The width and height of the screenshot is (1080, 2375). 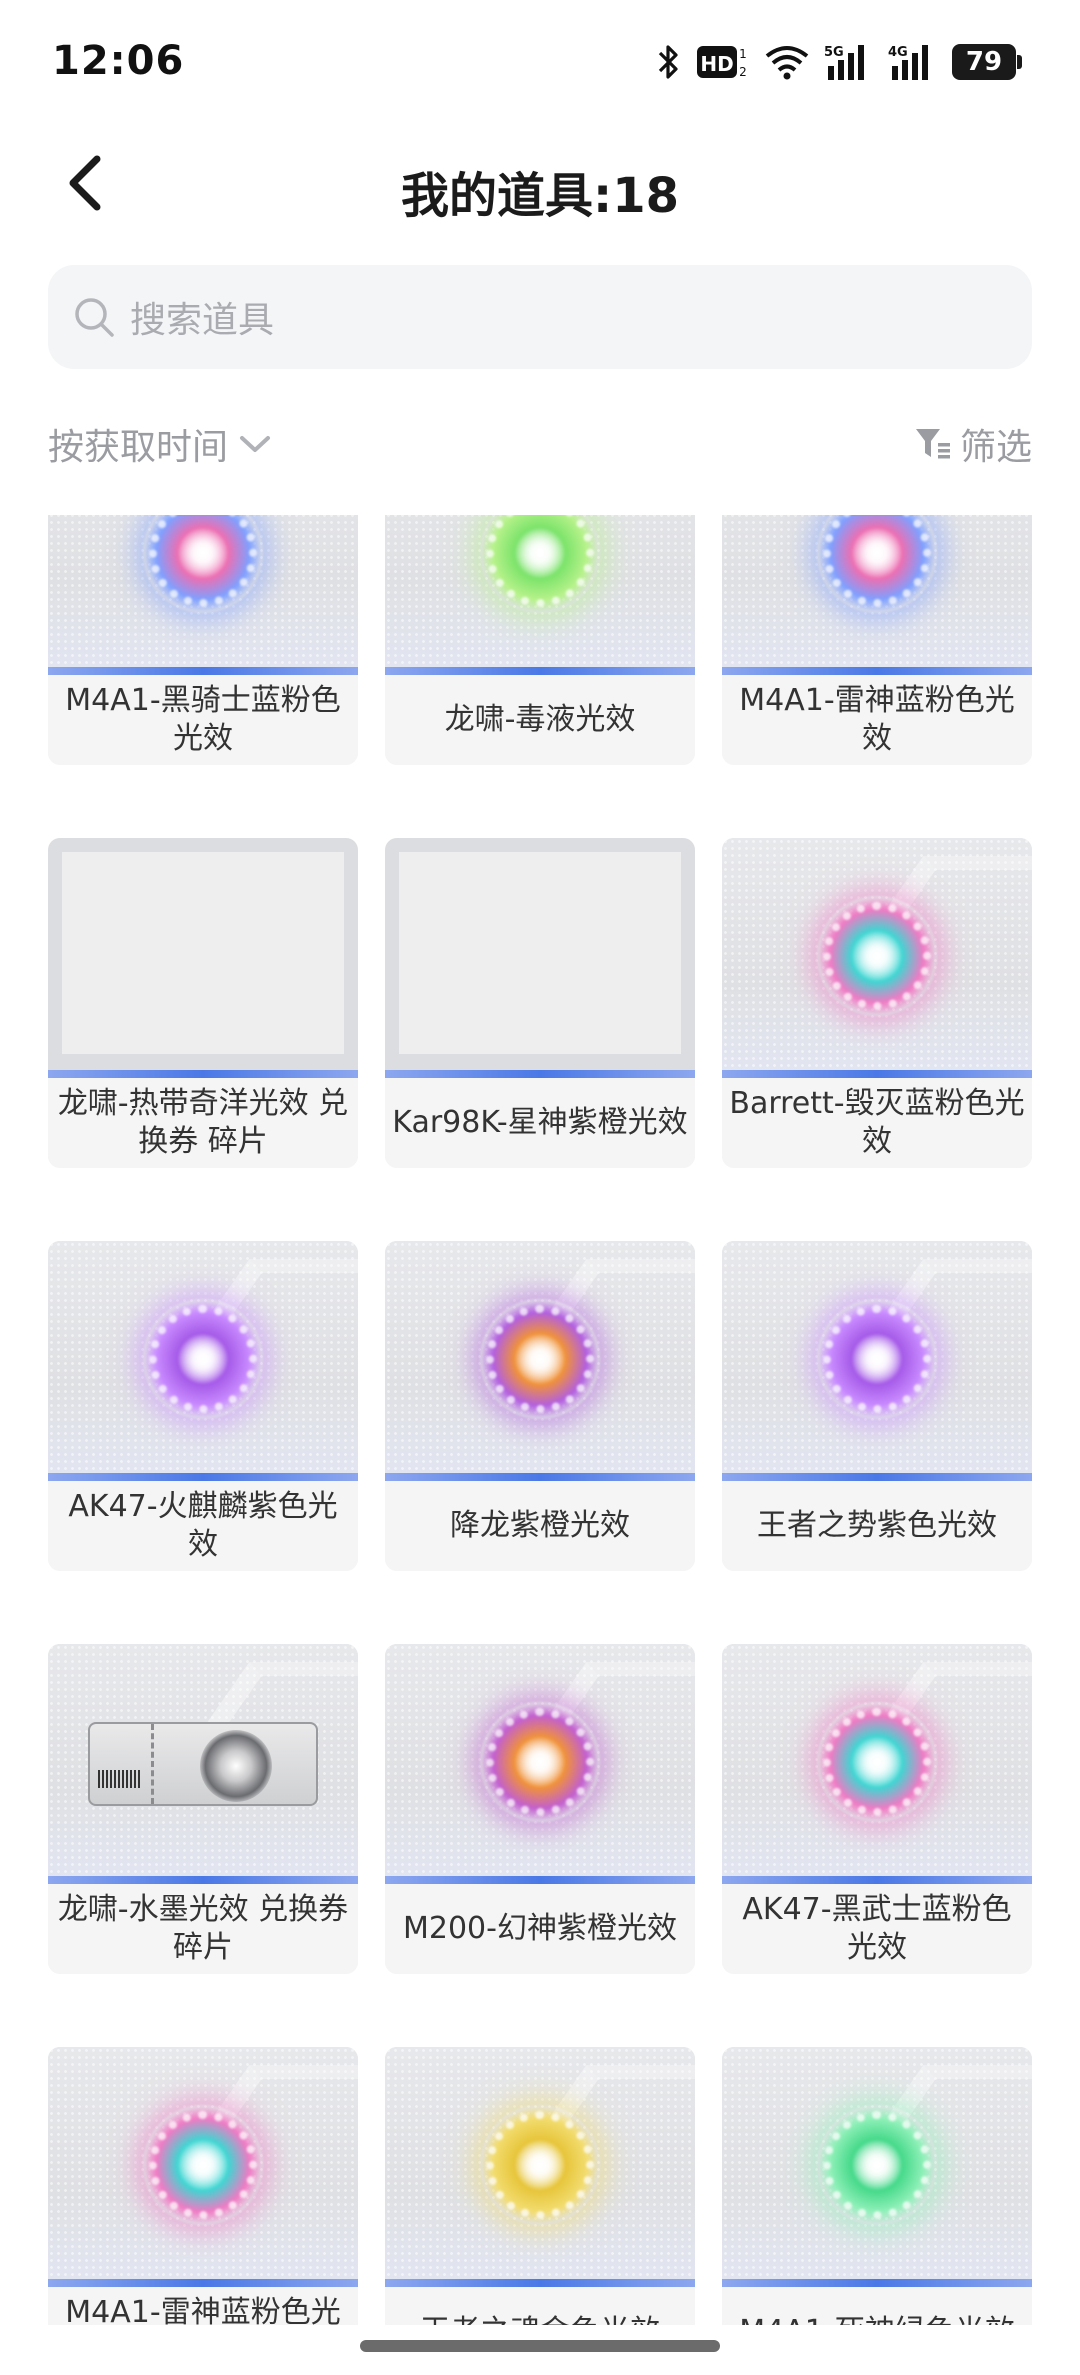 What do you see at coordinates (202, 320) in the screenshot?
I see `search-placeholder: 搜索道具` at bounding box center [202, 320].